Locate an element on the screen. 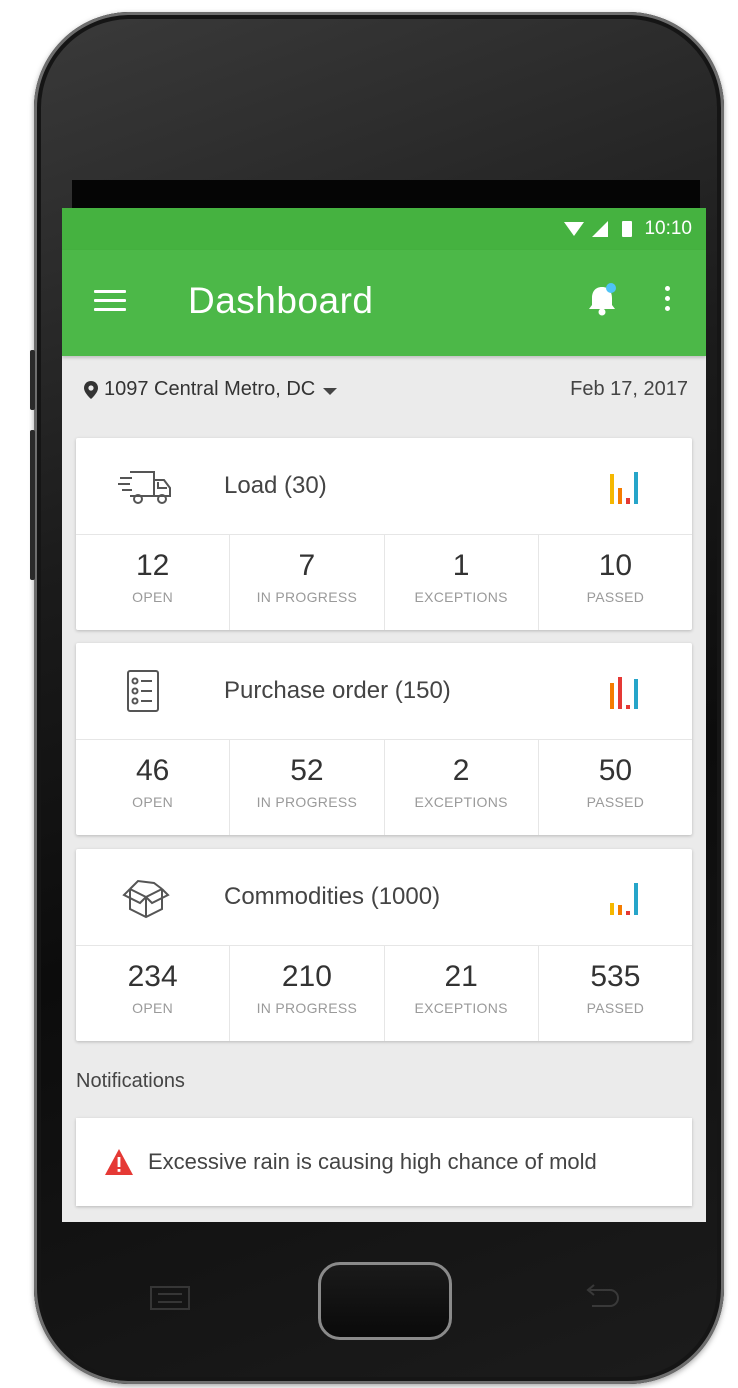 The height and width of the screenshot is (1388, 738). notification-badge is located at coordinates (611, 288).